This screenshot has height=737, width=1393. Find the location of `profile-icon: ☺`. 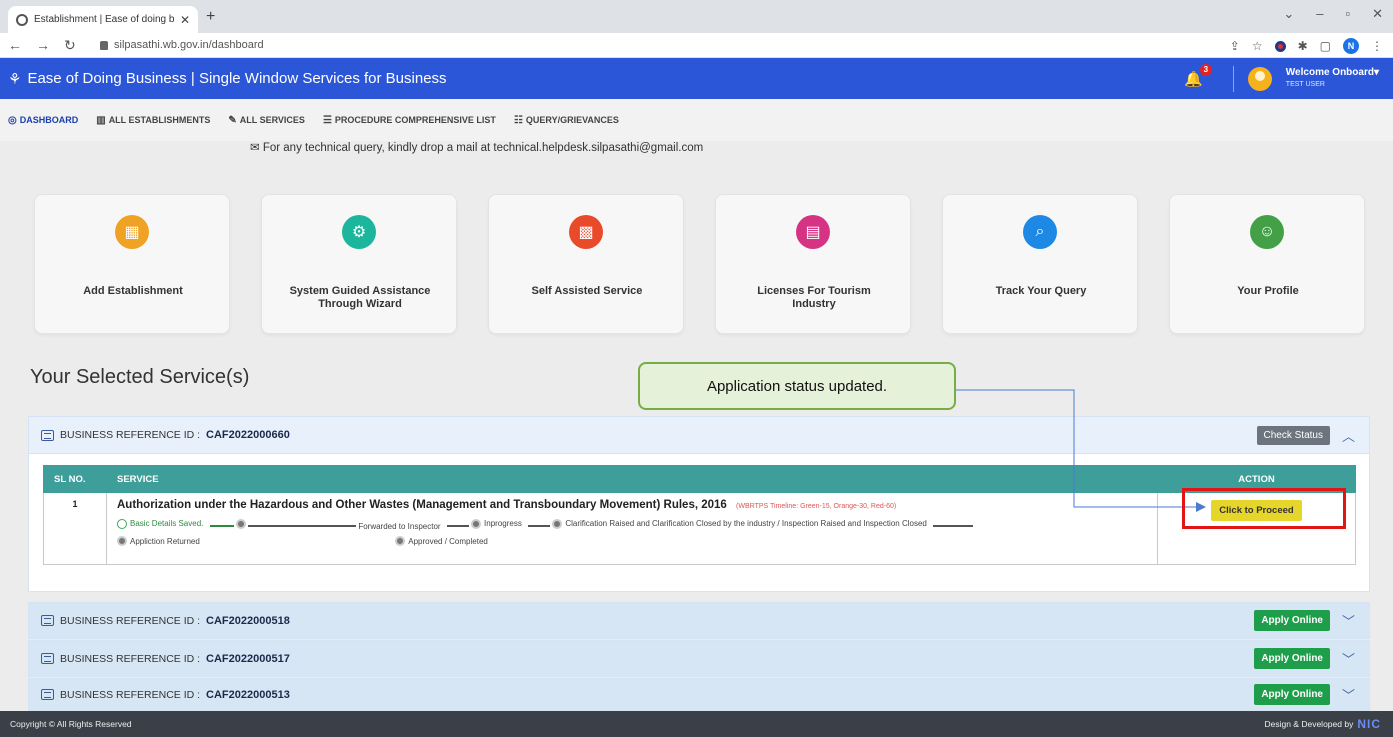

profile-icon: ☺ is located at coordinates (1267, 232).